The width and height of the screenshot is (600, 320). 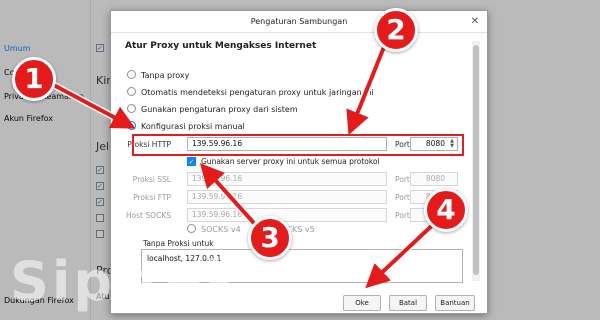 I want to click on step-marker-3: 3, so click(x=270, y=238).